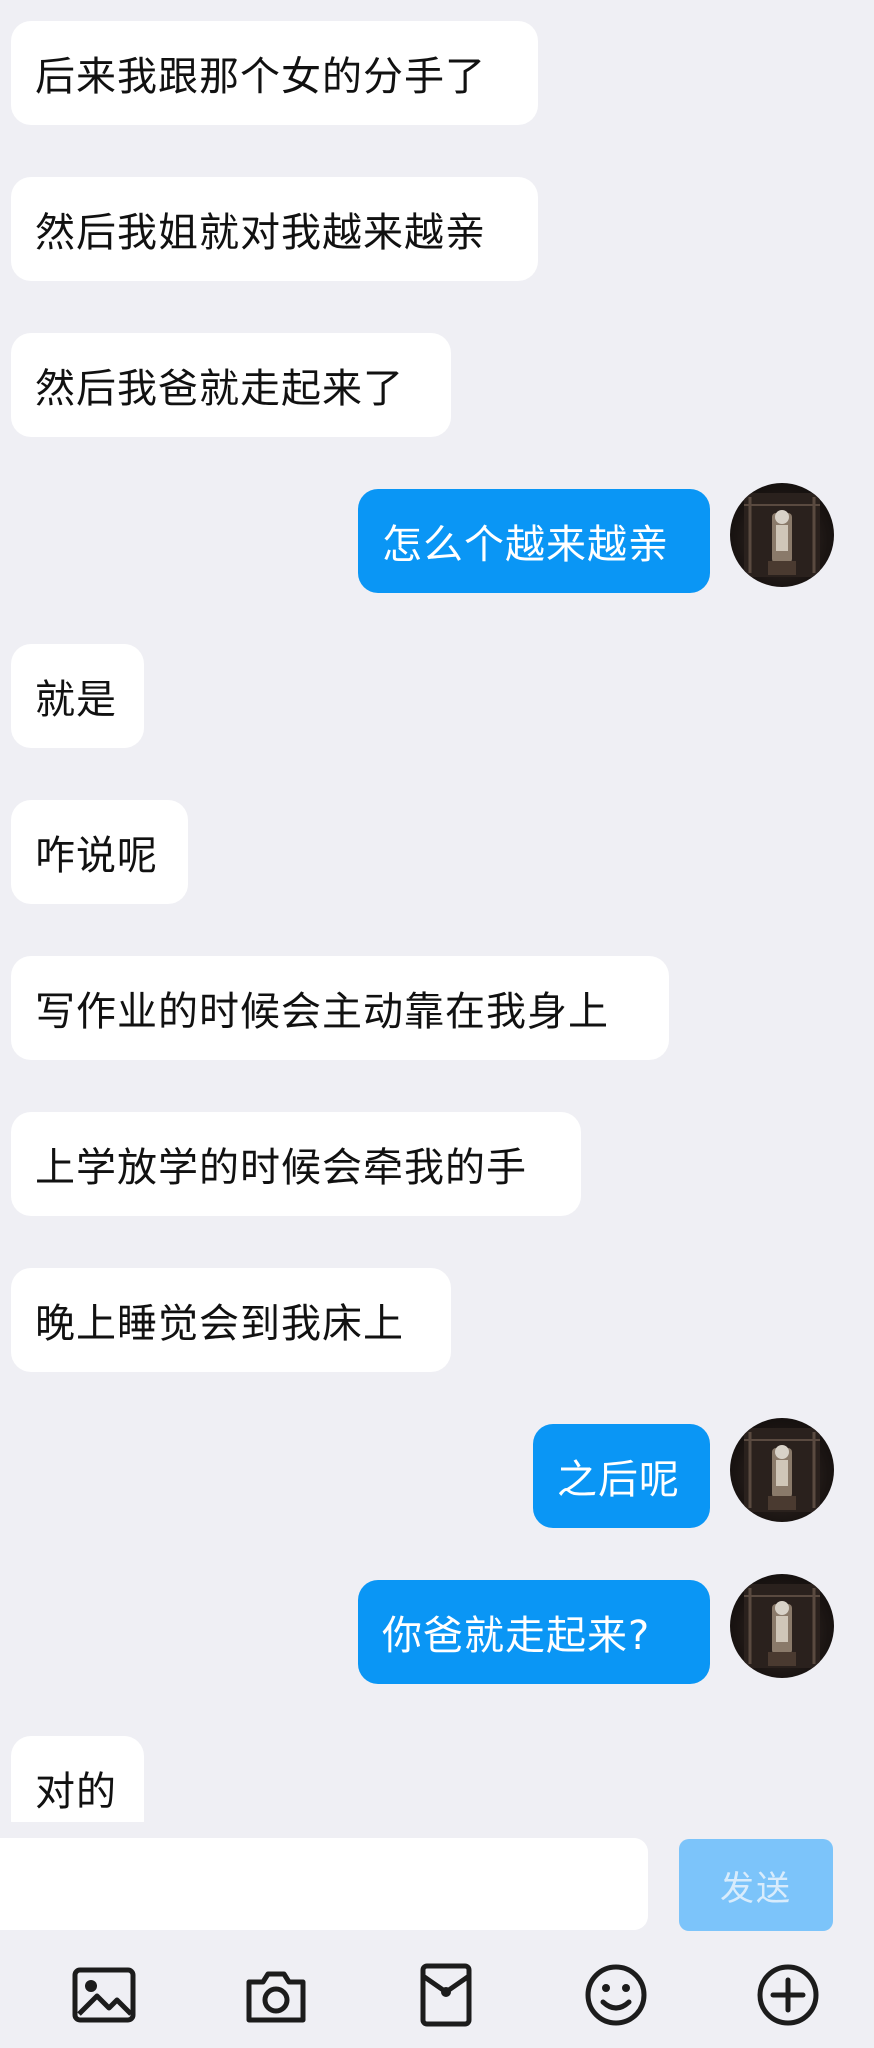 The image size is (874, 2048). I want to click on message-bubble-incoming: 然后我姐就对我越来越亲, so click(274, 229).